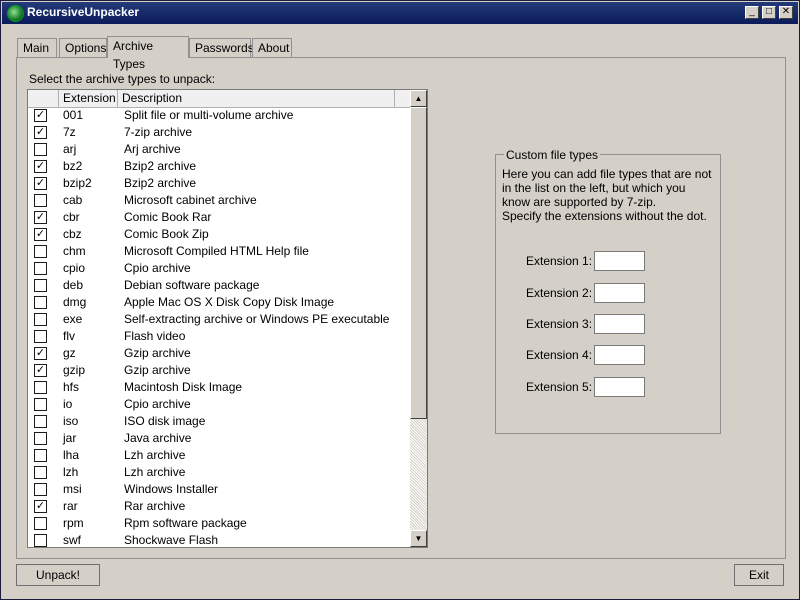 The image size is (800, 600). I want to click on description-cell: Debian software package, so click(192, 285).